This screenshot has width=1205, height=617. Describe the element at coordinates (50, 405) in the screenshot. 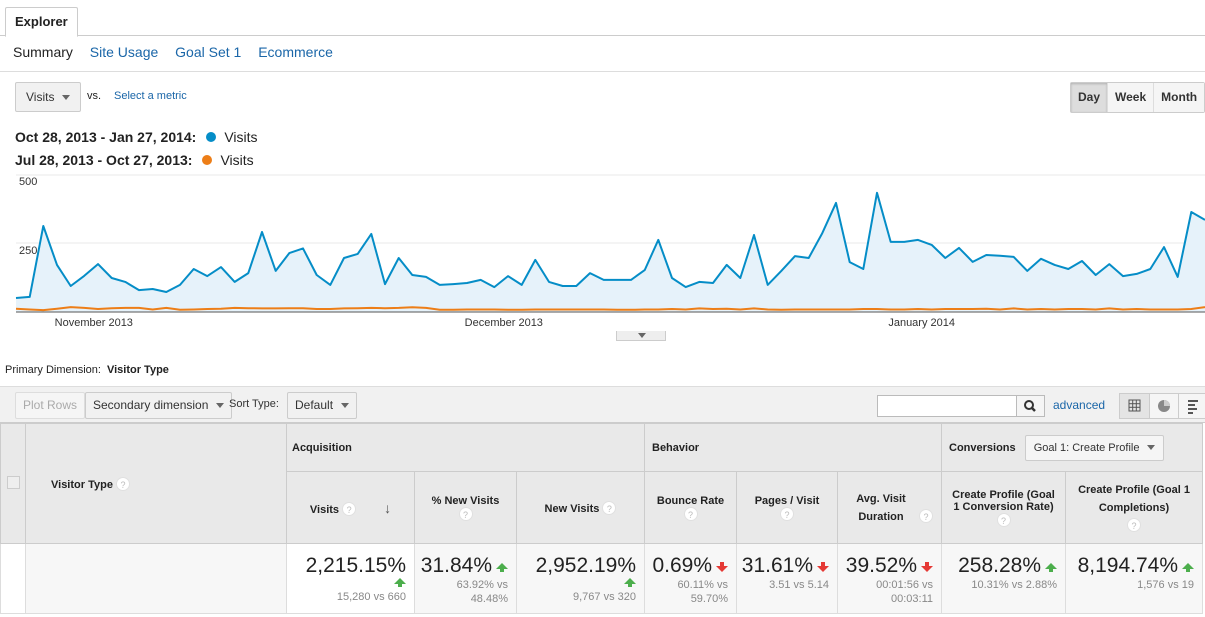

I see `plot-rows-button: Plot Rows` at that location.